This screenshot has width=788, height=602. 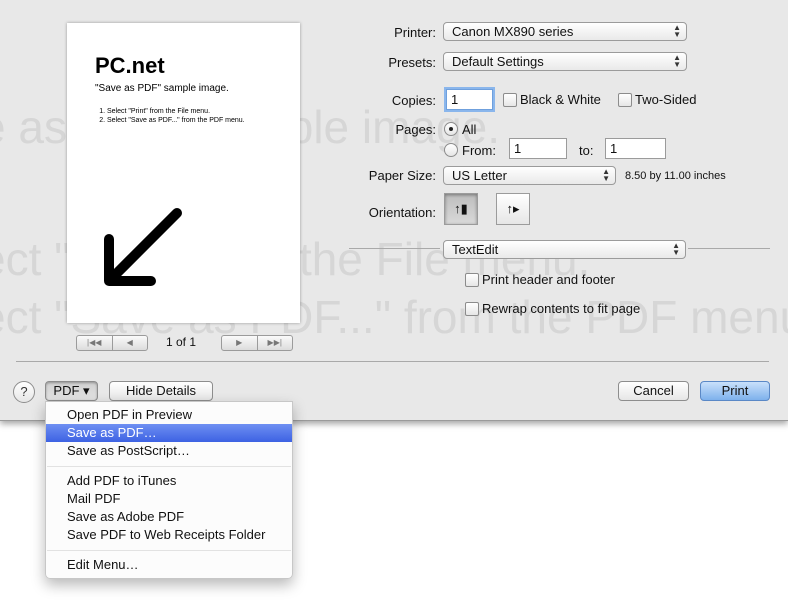 I want to click on portrait-person-icon: ↑▮, so click(x=461, y=208).